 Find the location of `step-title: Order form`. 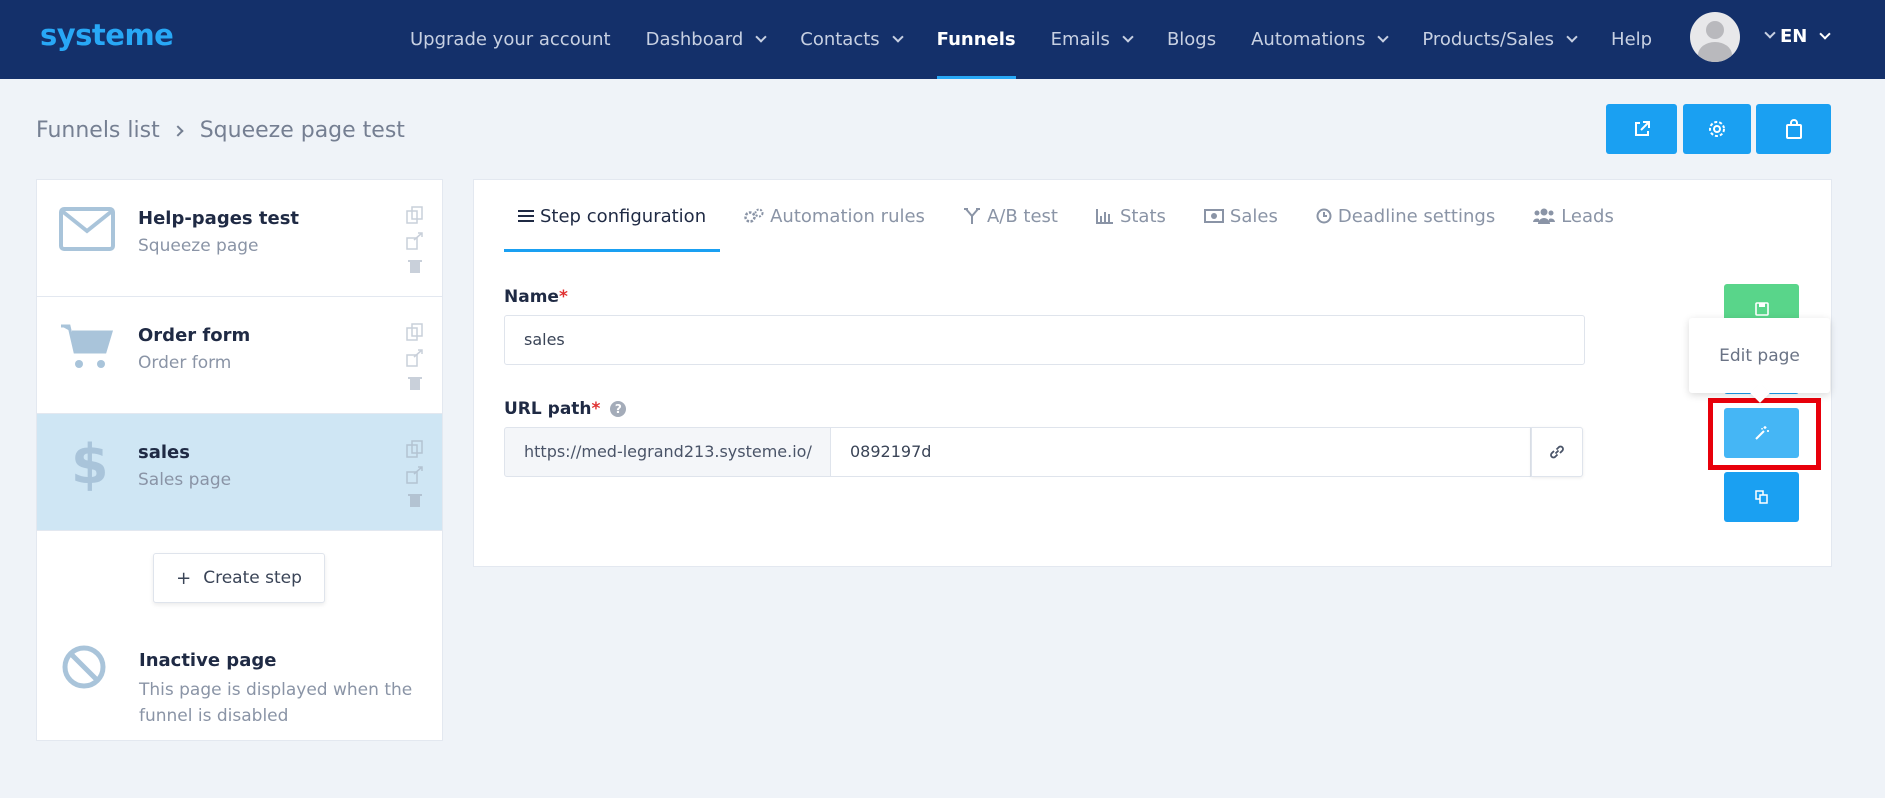

step-title: Order form is located at coordinates (194, 335).